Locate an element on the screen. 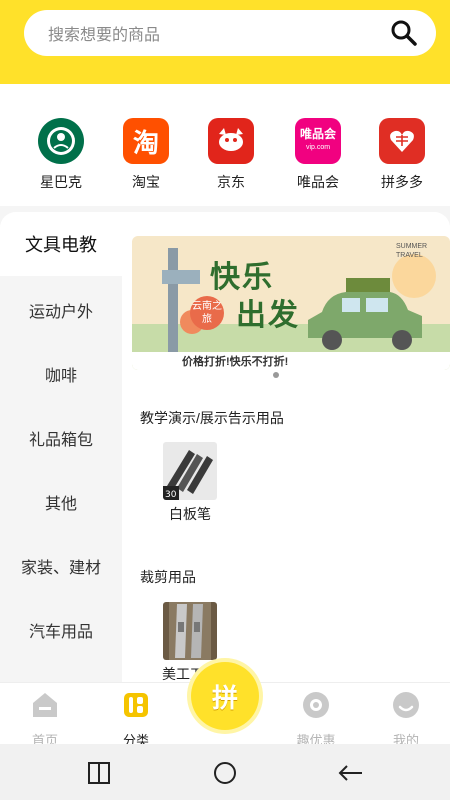 This screenshot has width=450, height=800. search-icon is located at coordinates (404, 33).